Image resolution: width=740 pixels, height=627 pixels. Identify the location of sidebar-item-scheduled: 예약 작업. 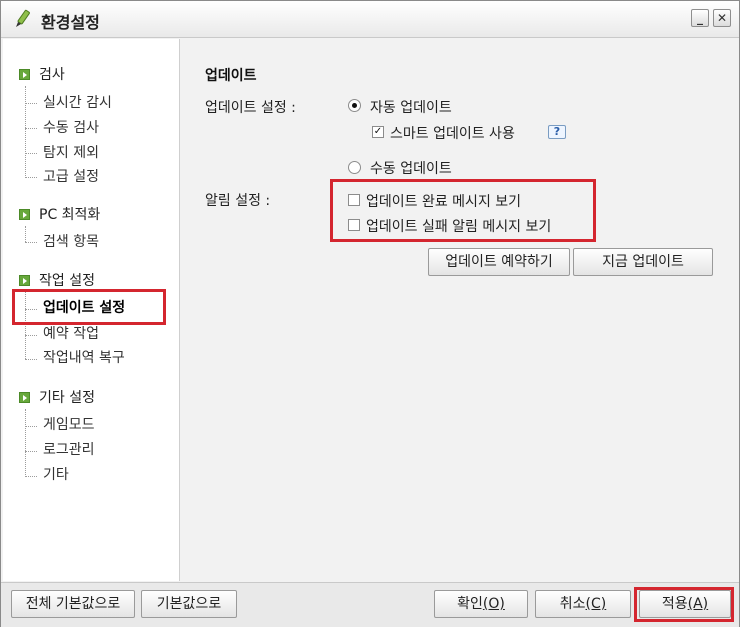
(71, 334).